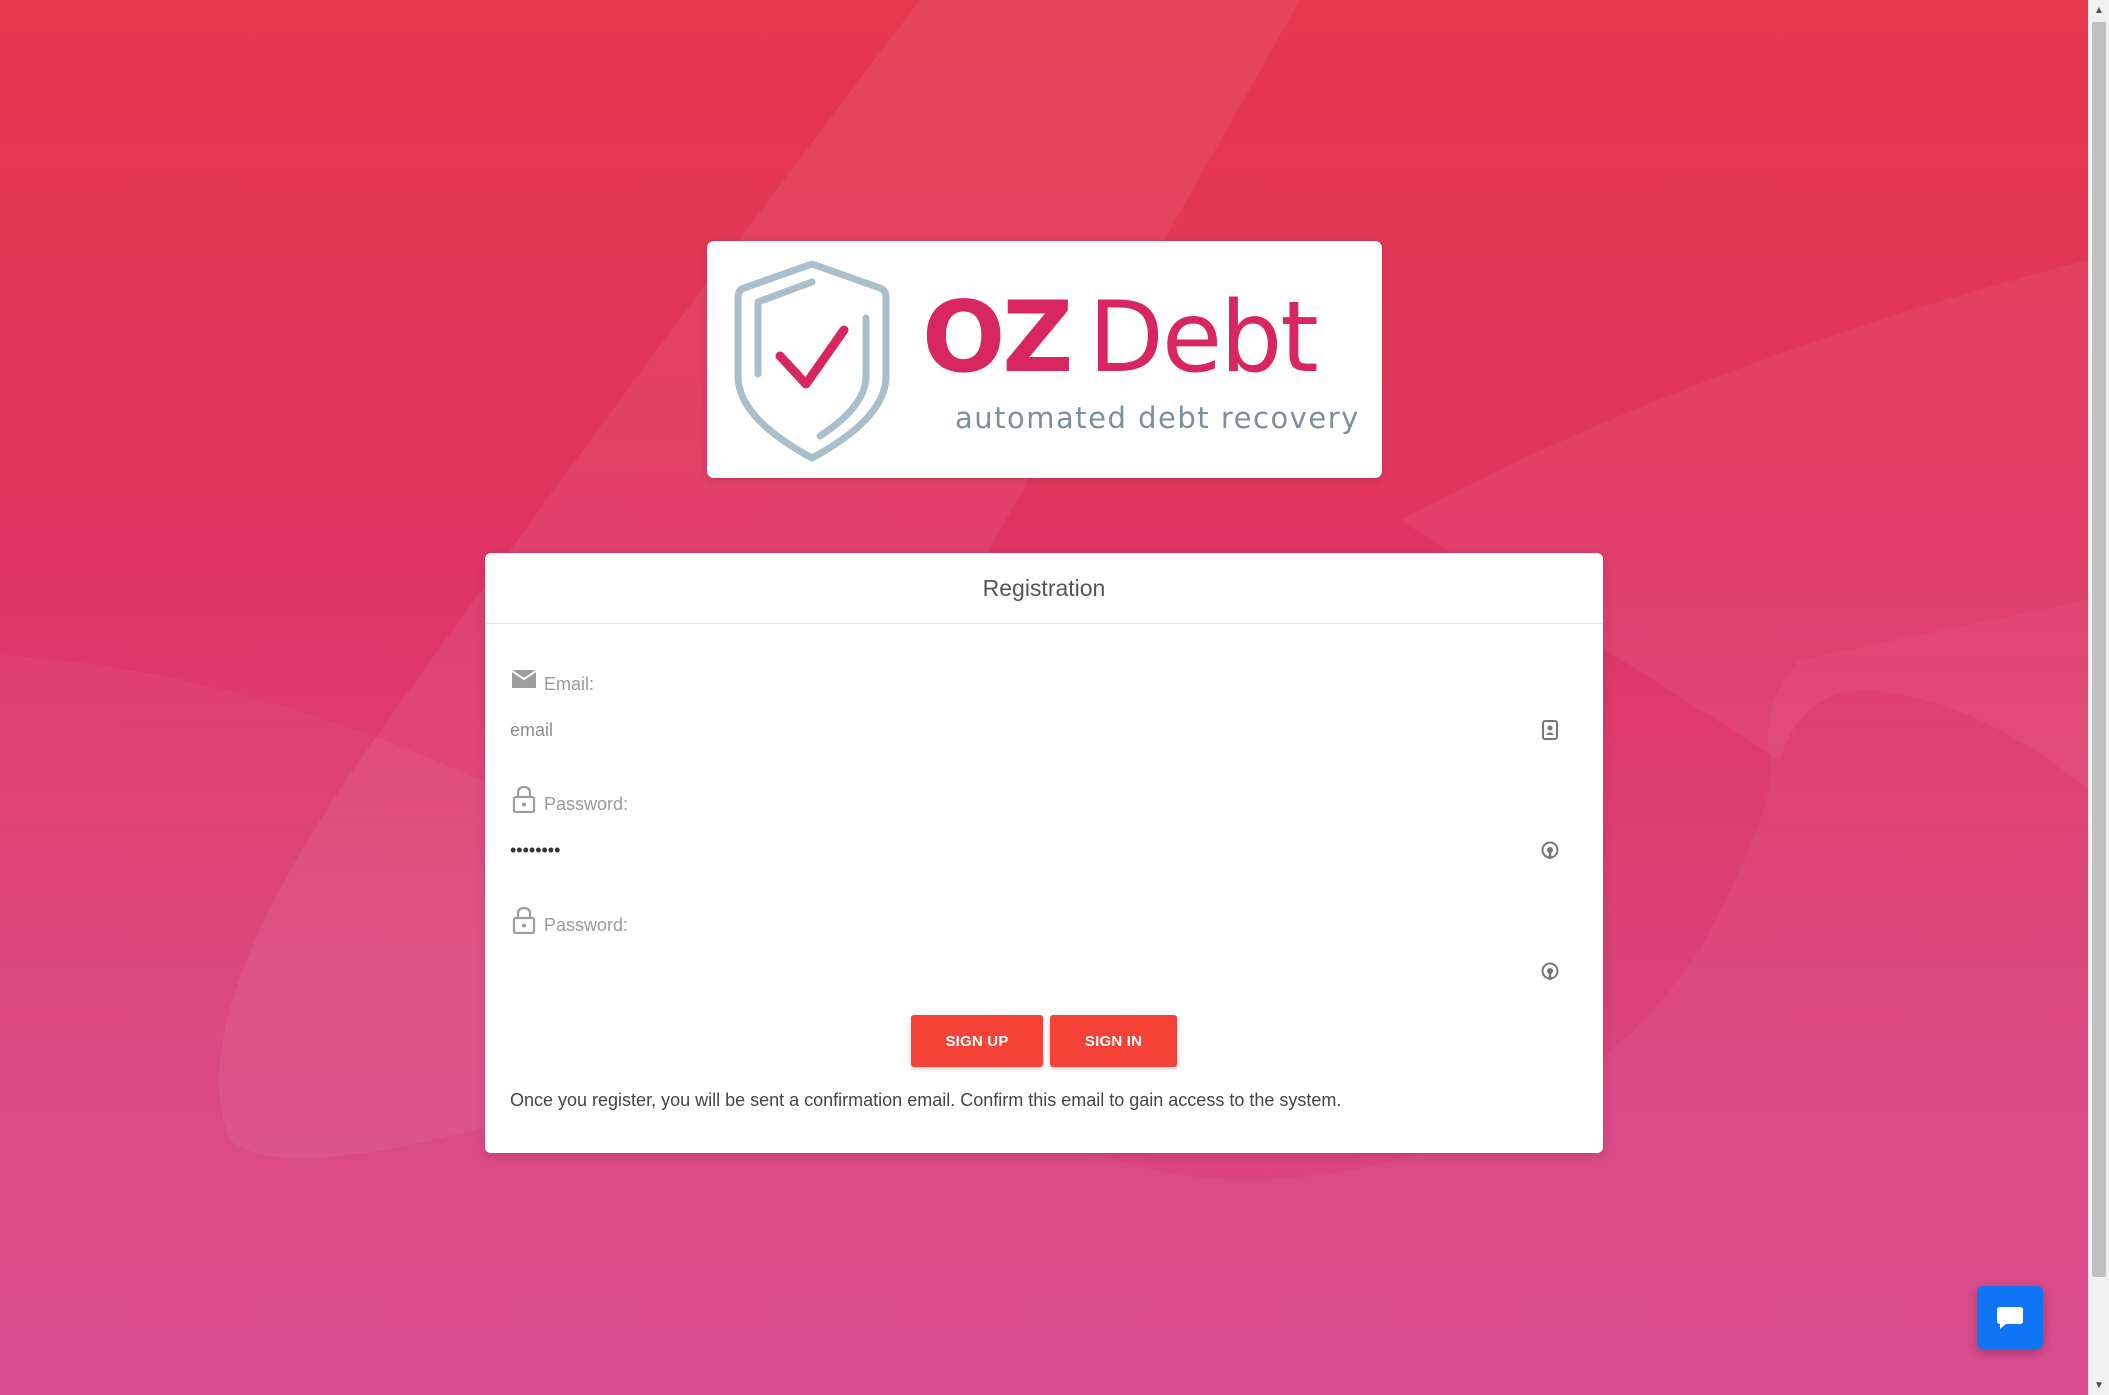 Image resolution: width=2109 pixels, height=1395 pixels. I want to click on brand-tagline: automated debt recovery, so click(1157, 418).